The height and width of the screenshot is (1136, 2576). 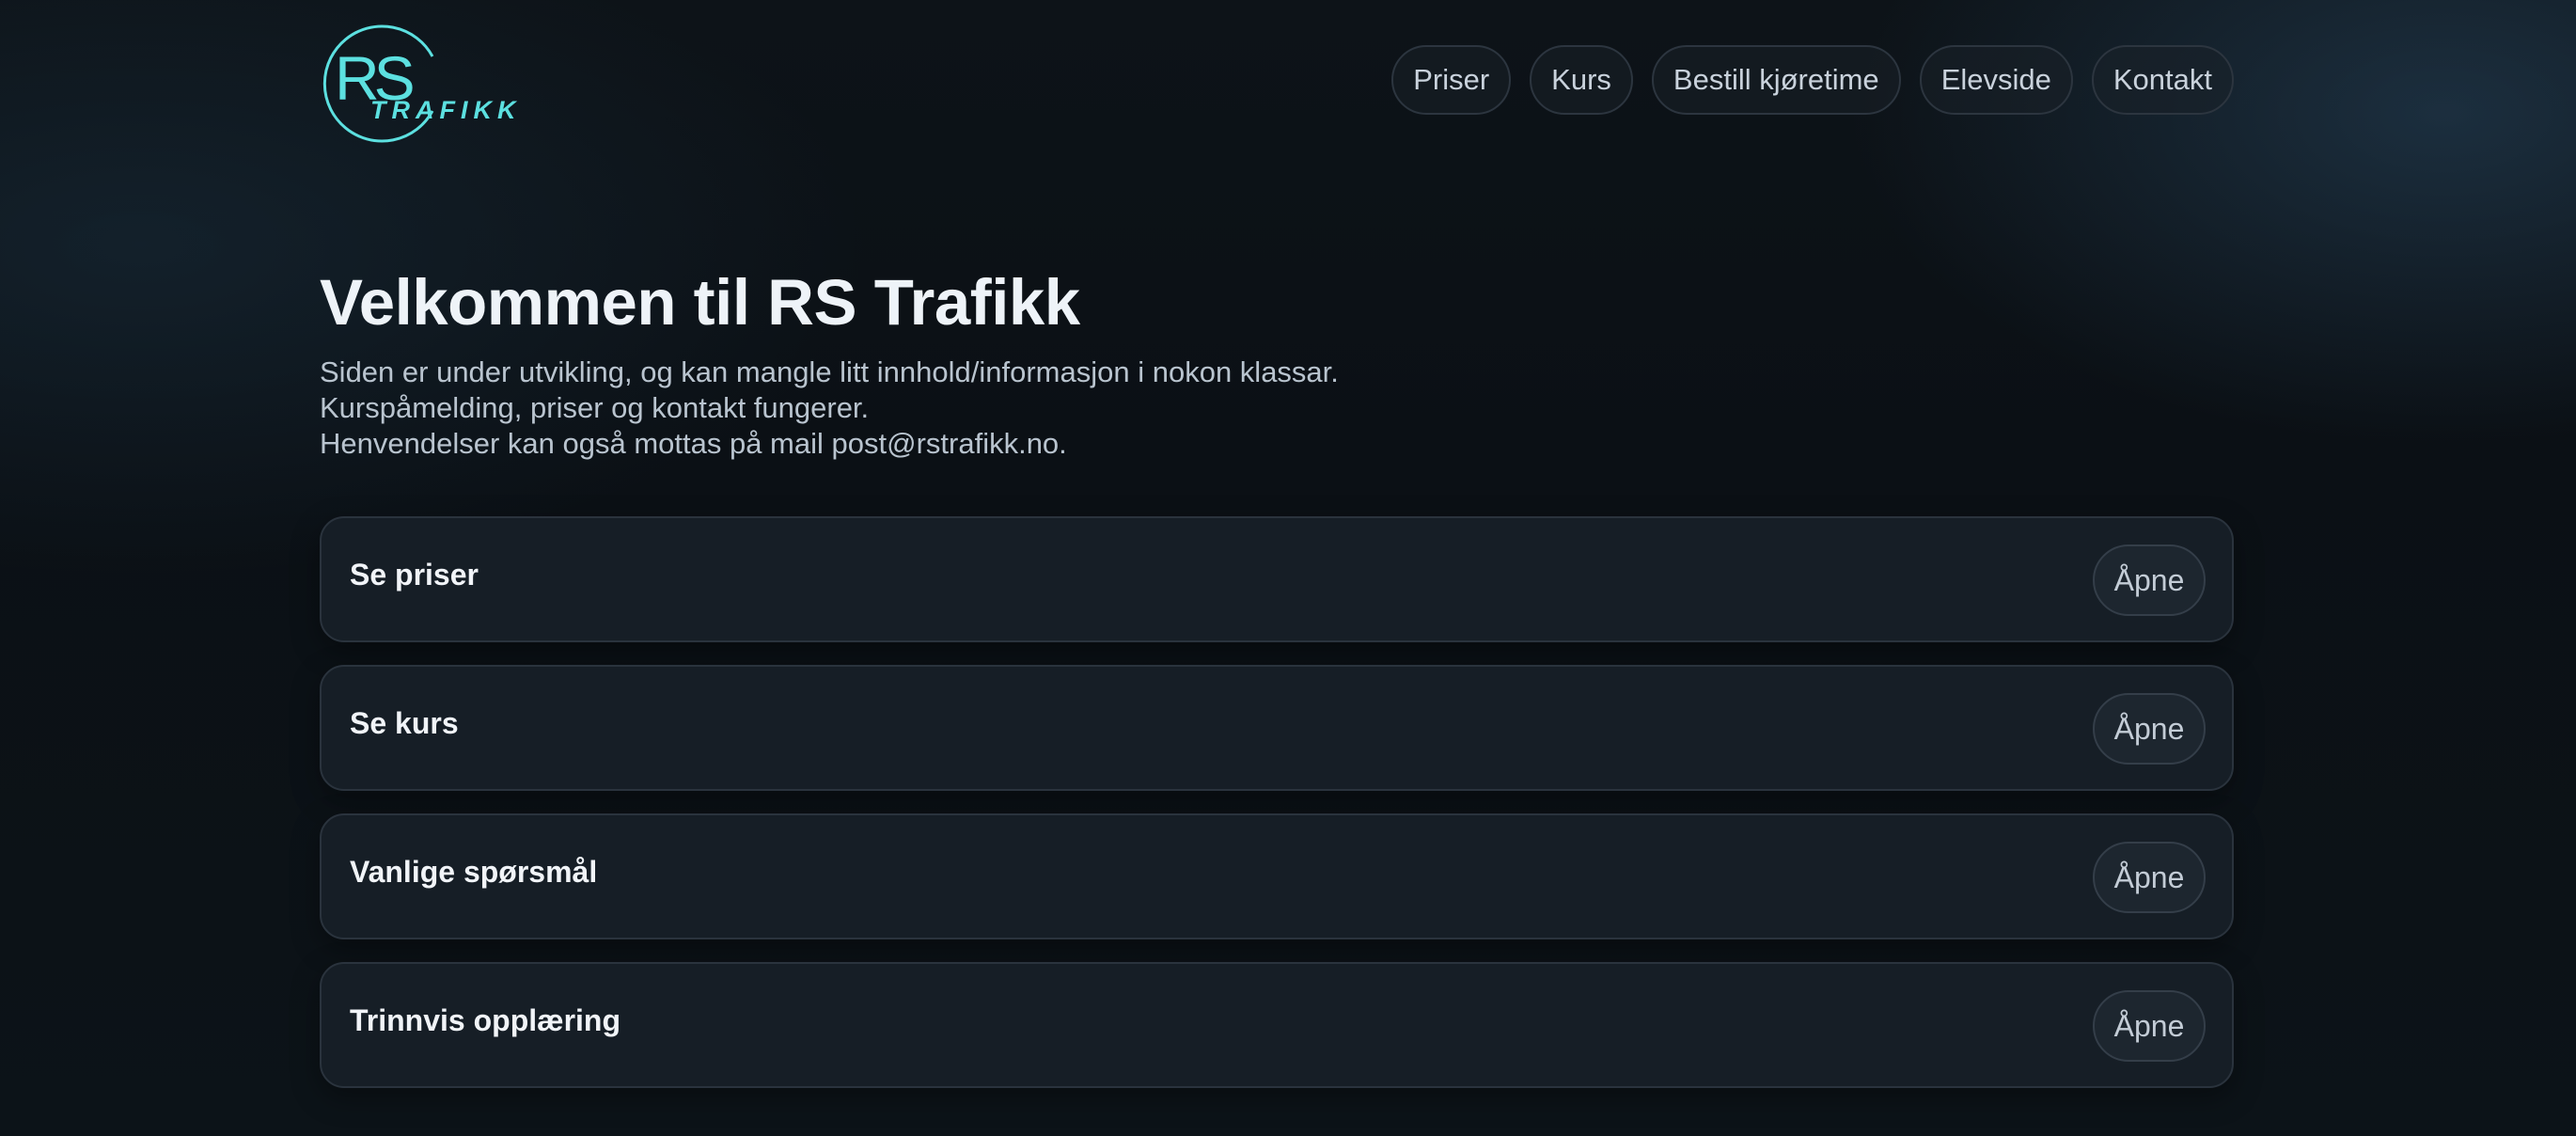 I want to click on accordion-title: Se priser, so click(x=415, y=575).